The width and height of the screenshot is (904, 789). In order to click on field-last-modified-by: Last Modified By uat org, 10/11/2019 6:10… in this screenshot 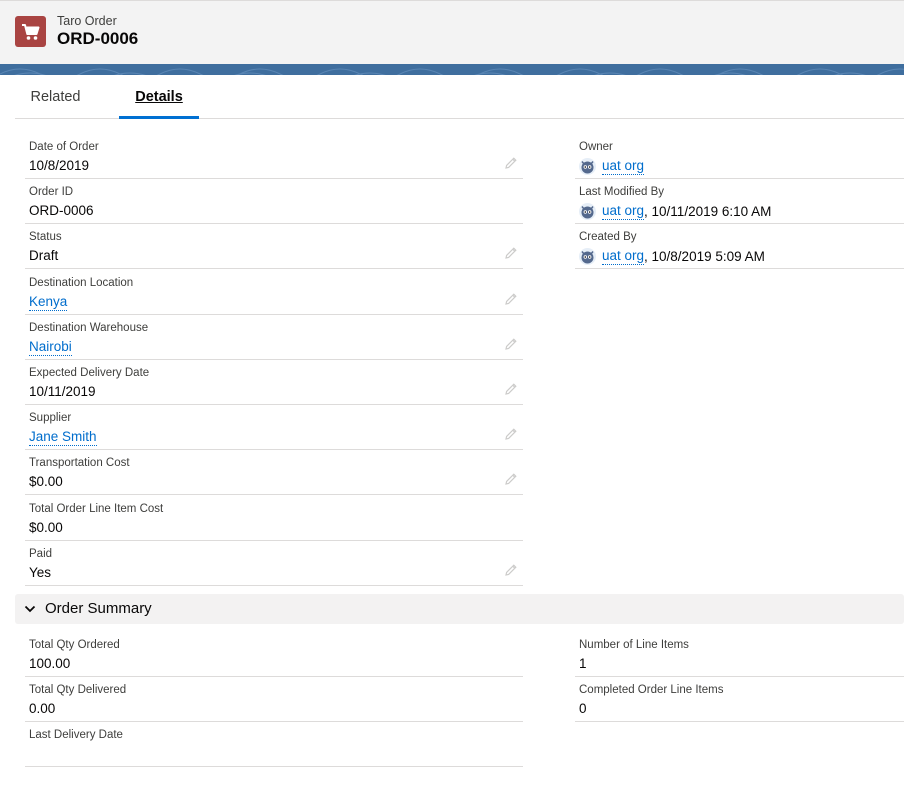, I will do `click(739, 201)`.